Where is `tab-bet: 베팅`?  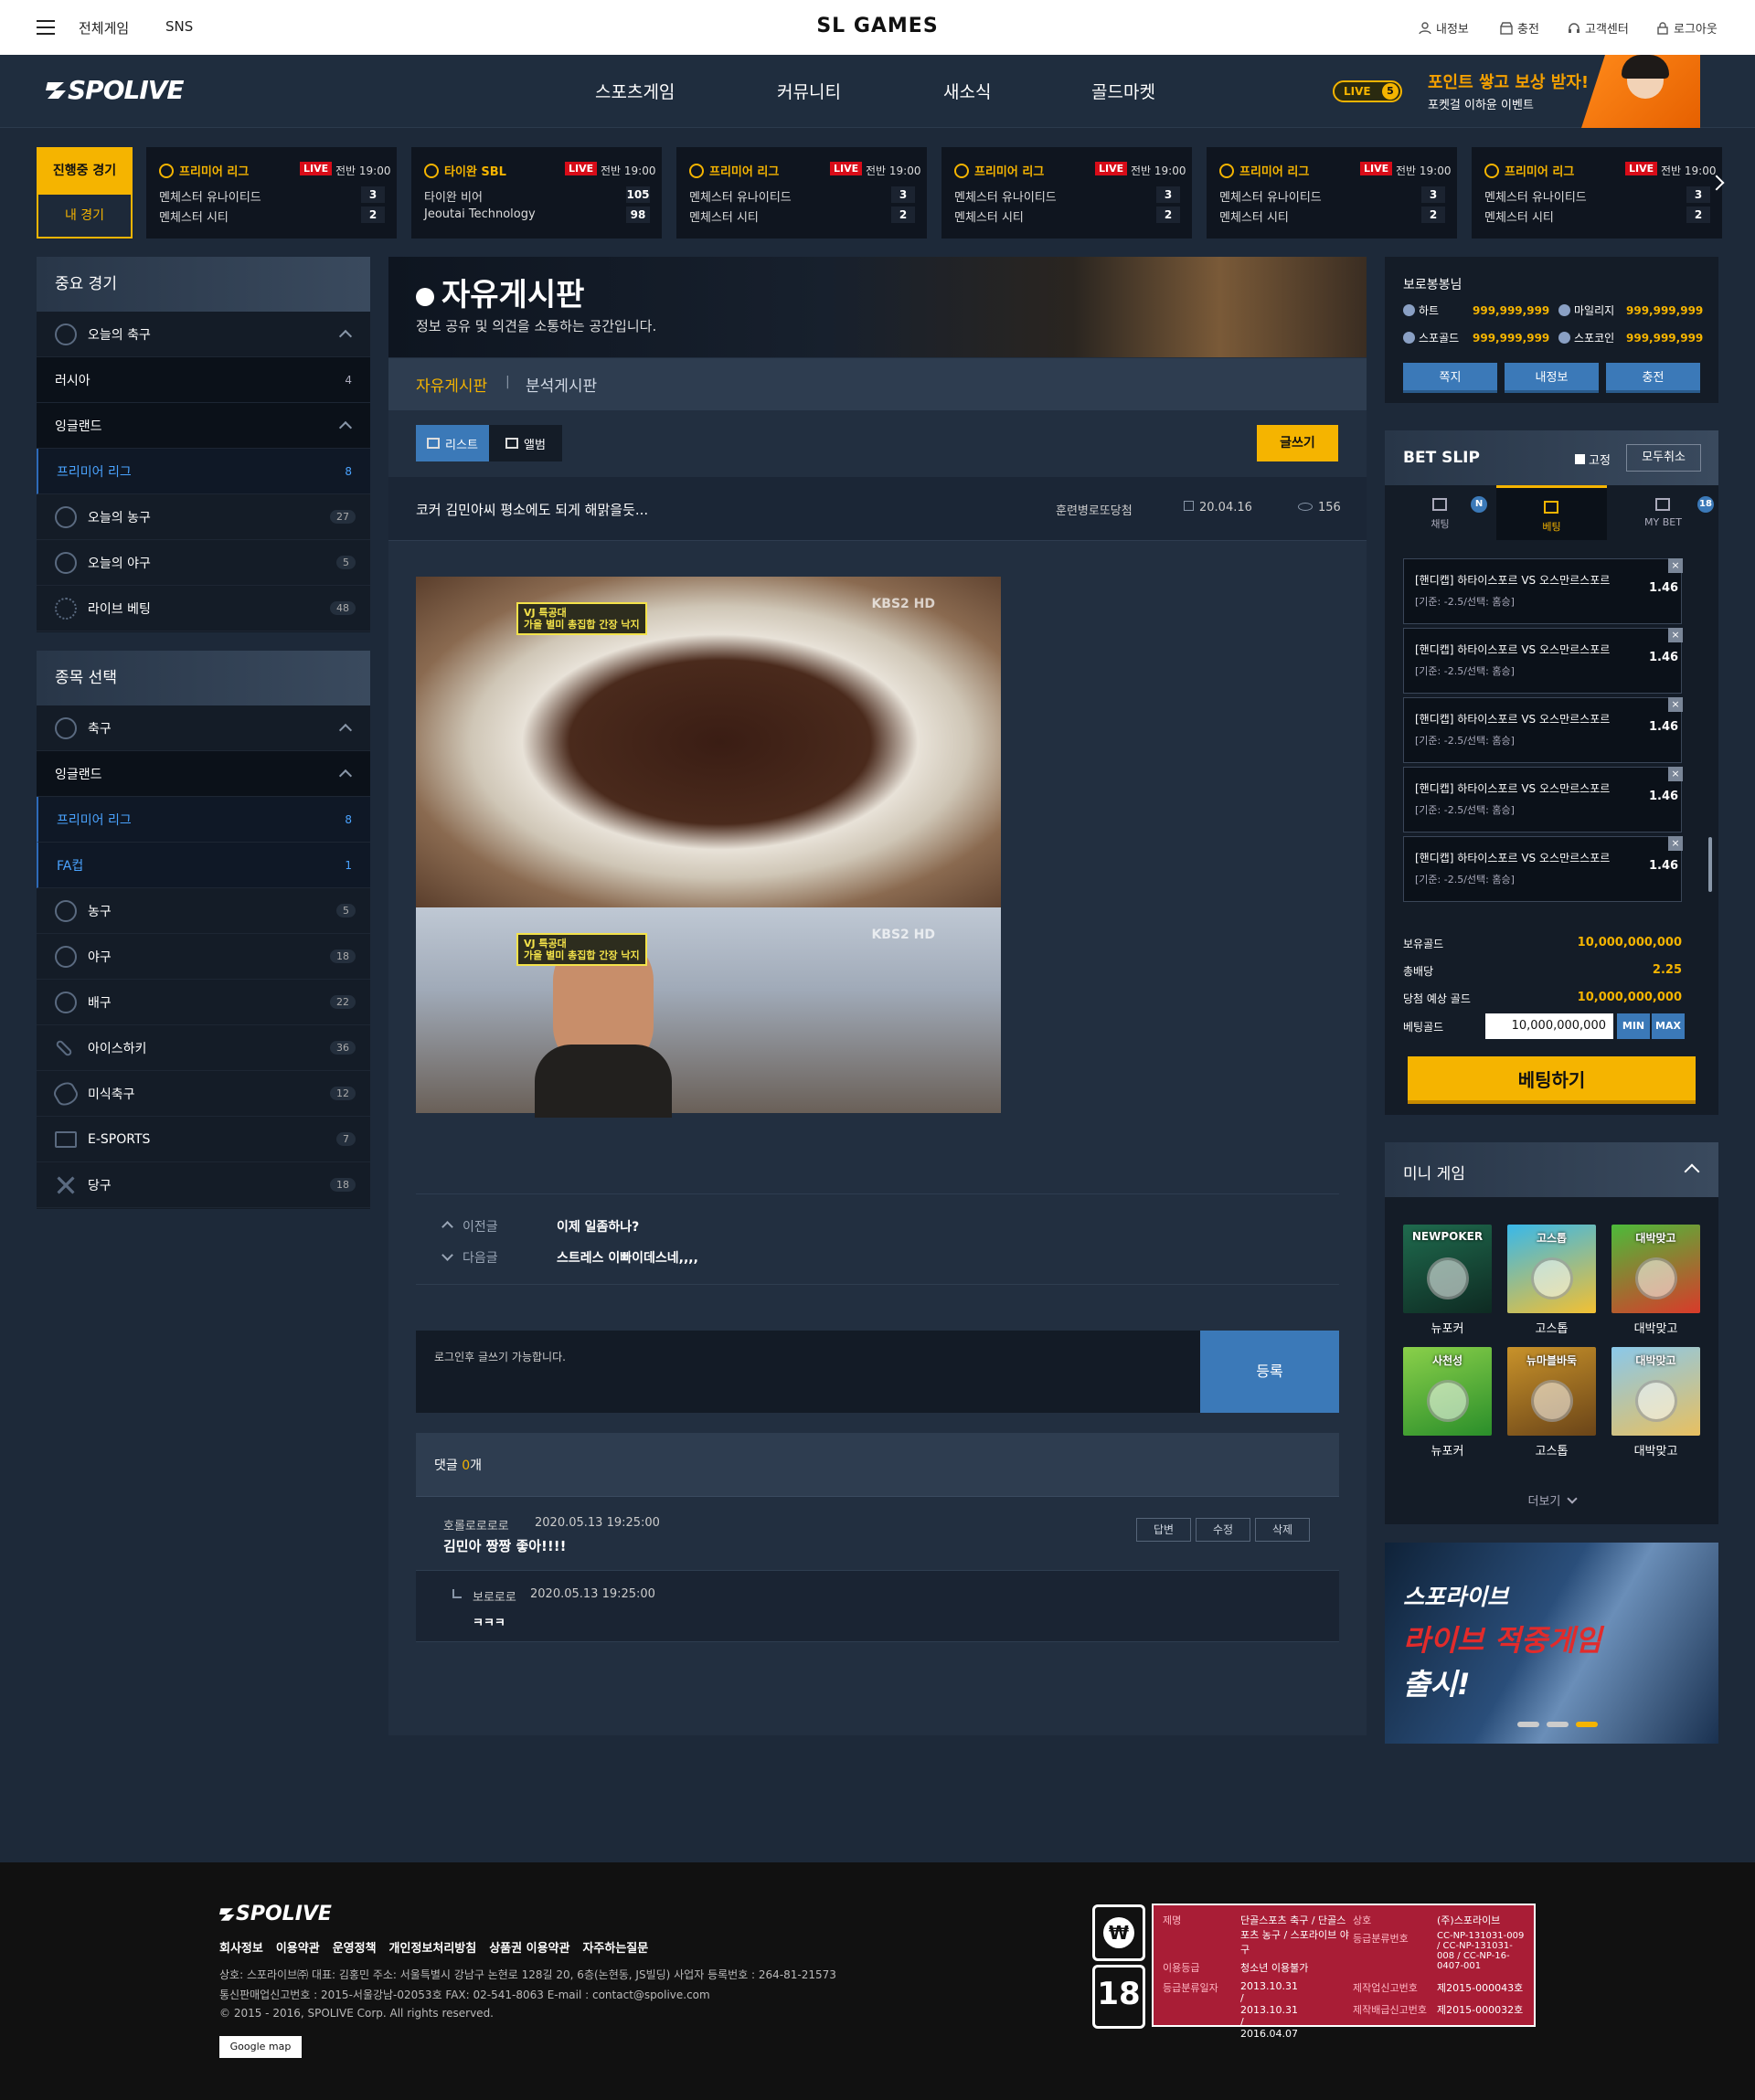
tab-bet: 베팅 is located at coordinates (1551, 512).